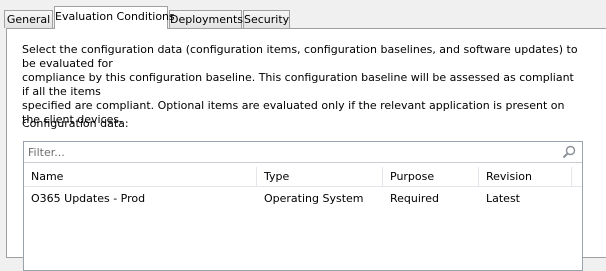 The width and height of the screenshot is (606, 271). Describe the element at coordinates (314, 198) in the screenshot. I see `cell-type: Operating System` at that location.